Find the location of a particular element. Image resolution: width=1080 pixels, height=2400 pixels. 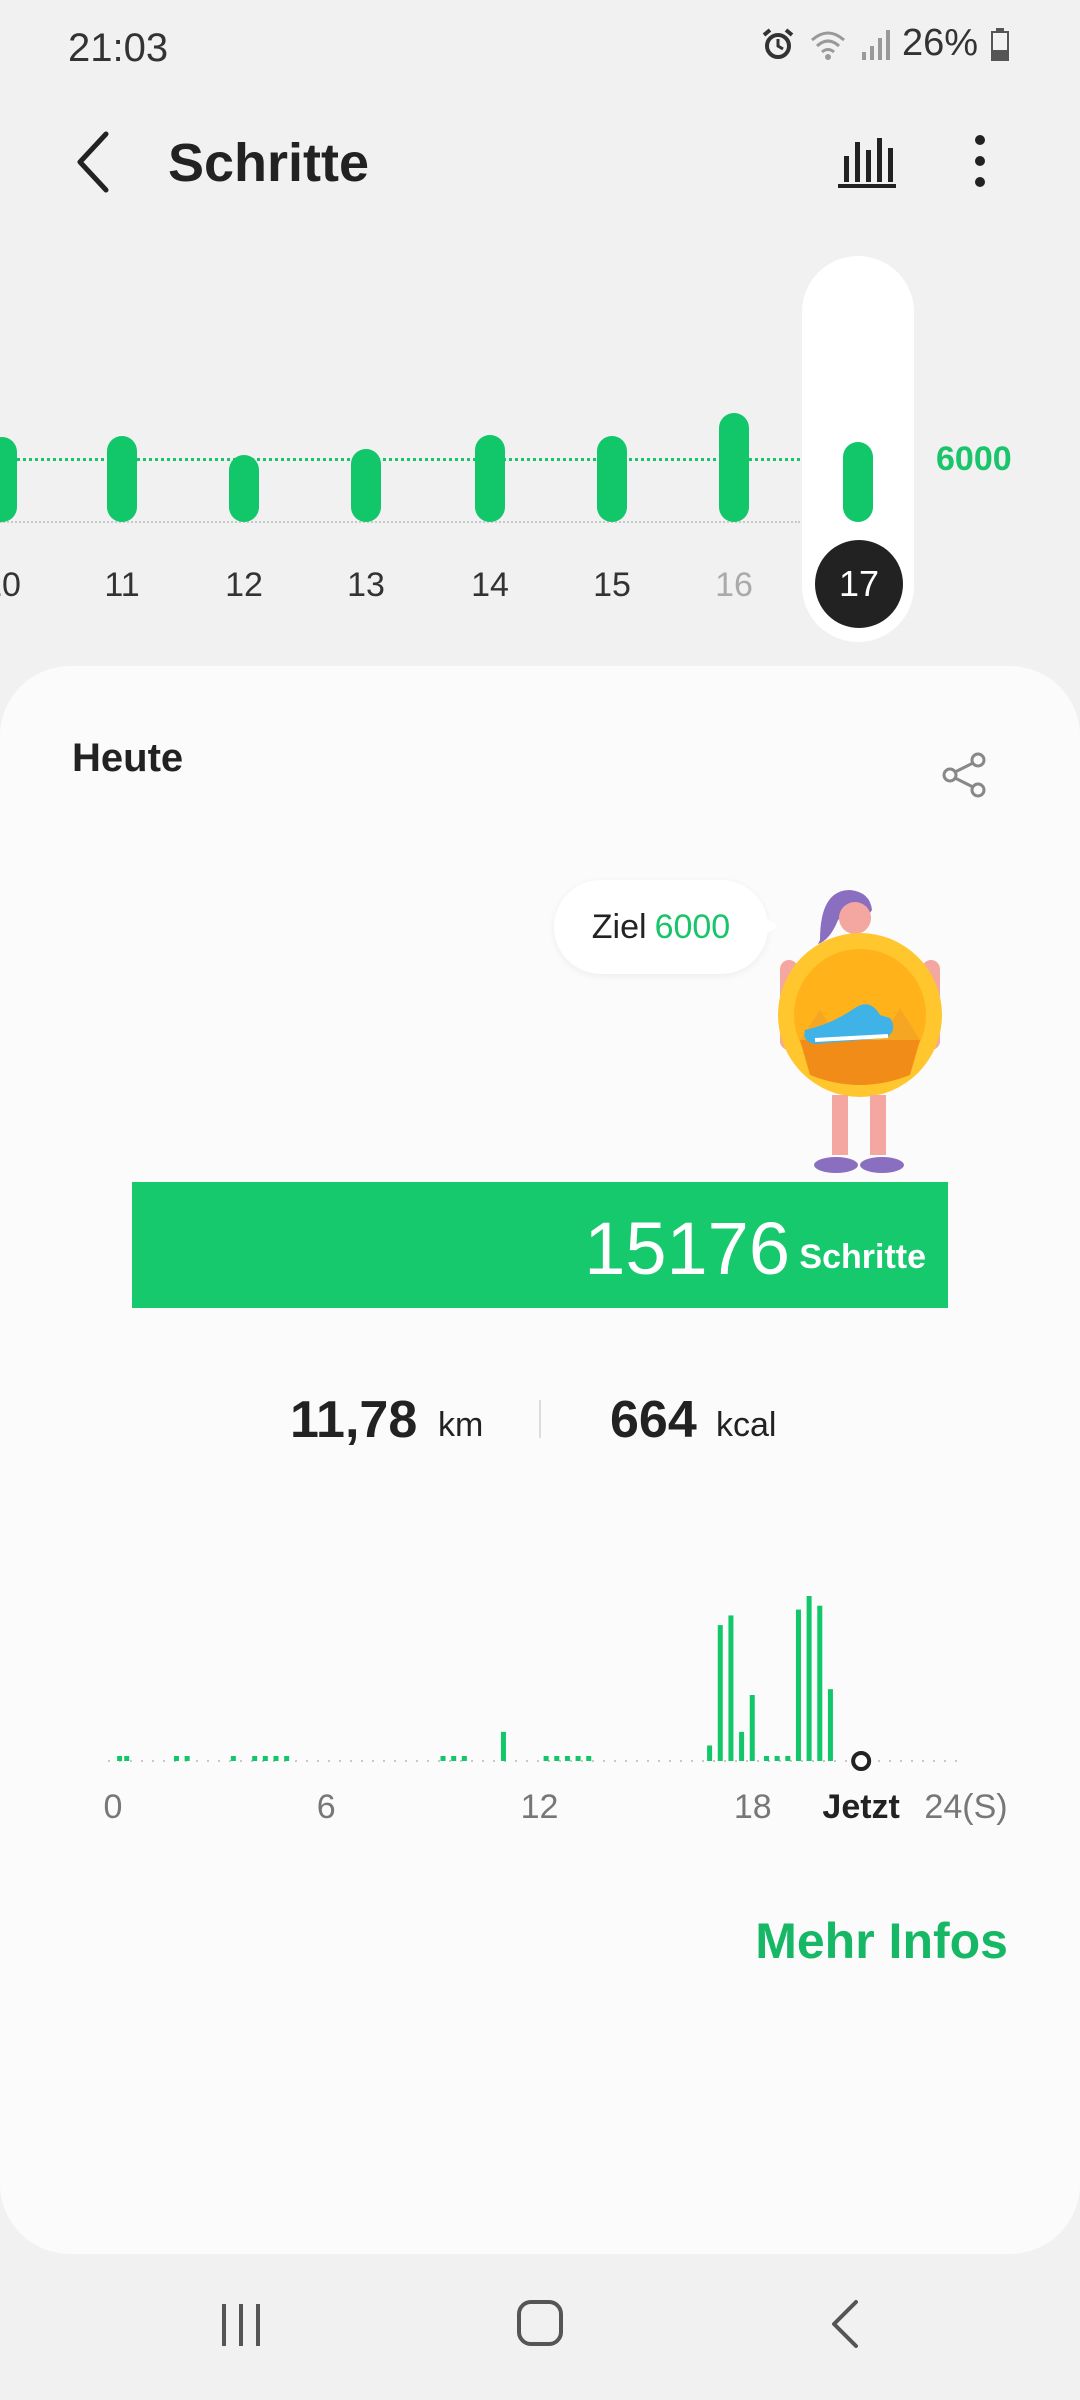

daily-chart-label: 0 is located at coordinates (113, 1807).